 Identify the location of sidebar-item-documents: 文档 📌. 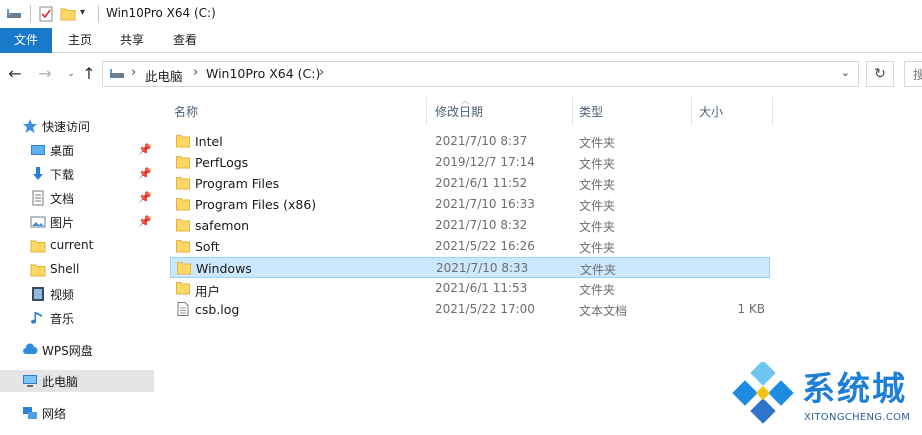
(77, 198).